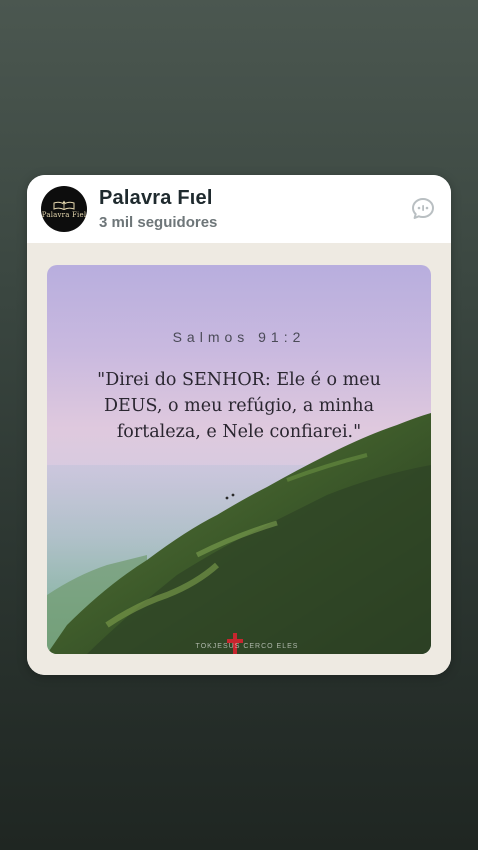 This screenshot has height=850, width=478. Describe the element at coordinates (423, 209) in the screenshot. I see `chat-bubble-icon` at that location.